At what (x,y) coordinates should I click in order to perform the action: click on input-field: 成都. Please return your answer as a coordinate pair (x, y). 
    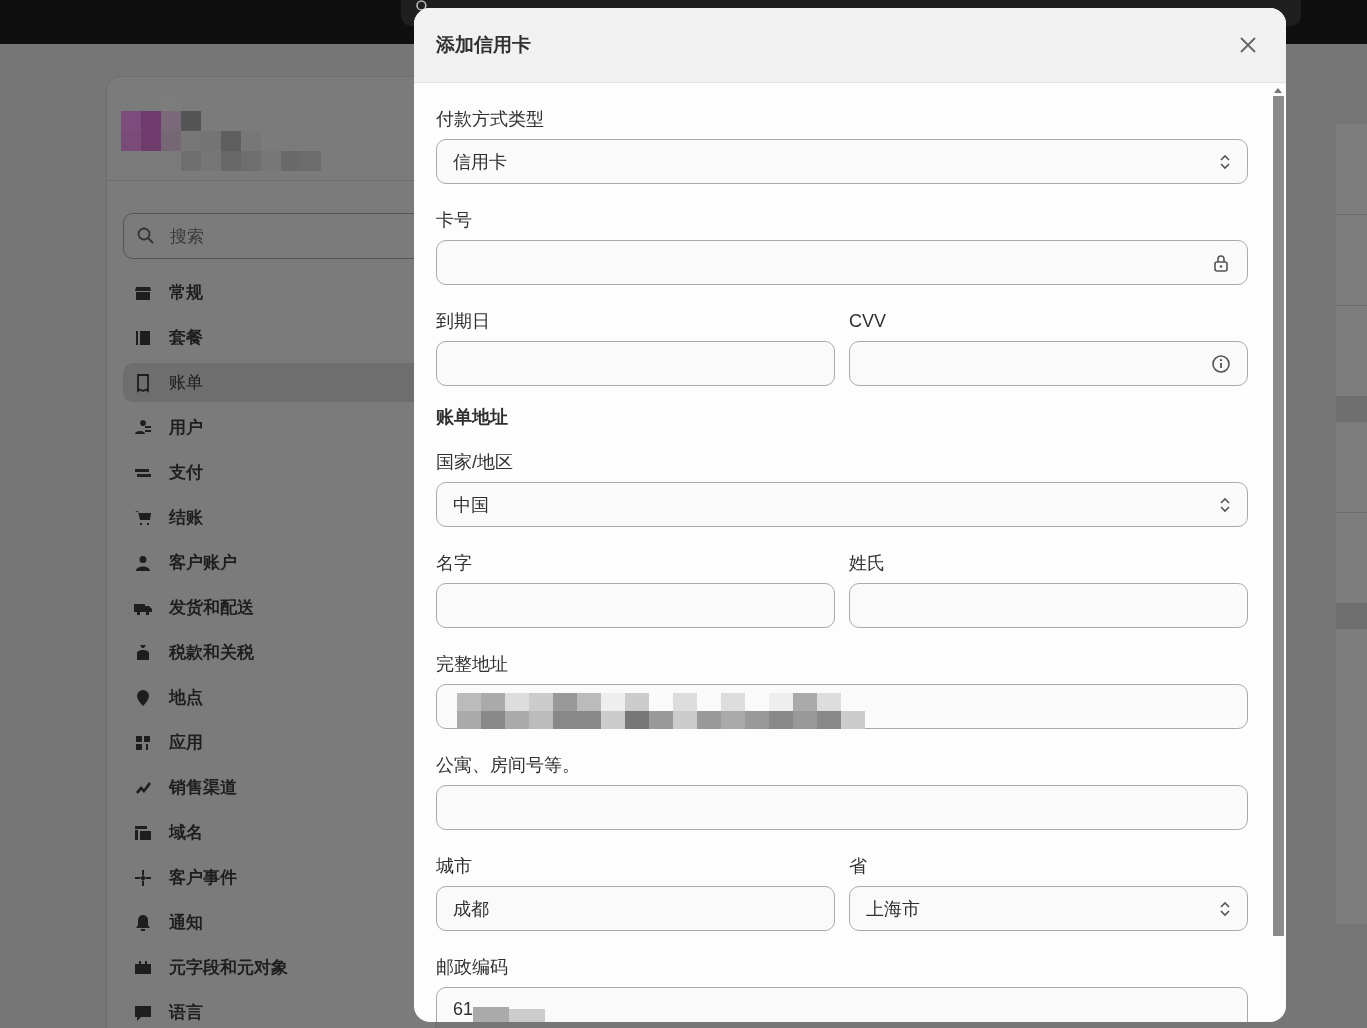
    Looking at the image, I should click on (635, 908).